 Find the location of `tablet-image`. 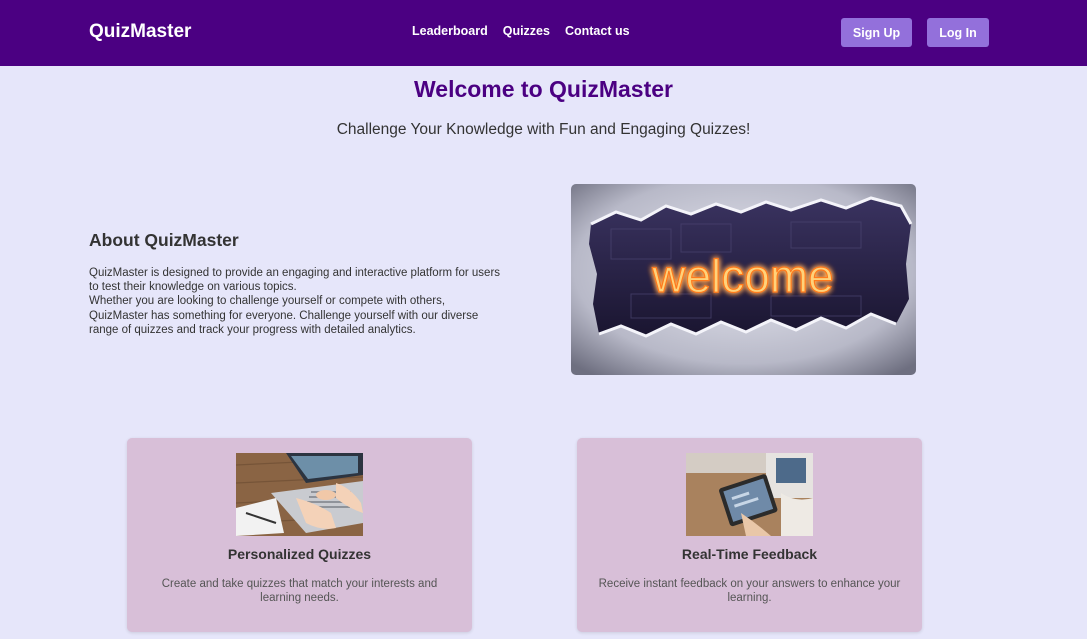

tablet-image is located at coordinates (749, 494).